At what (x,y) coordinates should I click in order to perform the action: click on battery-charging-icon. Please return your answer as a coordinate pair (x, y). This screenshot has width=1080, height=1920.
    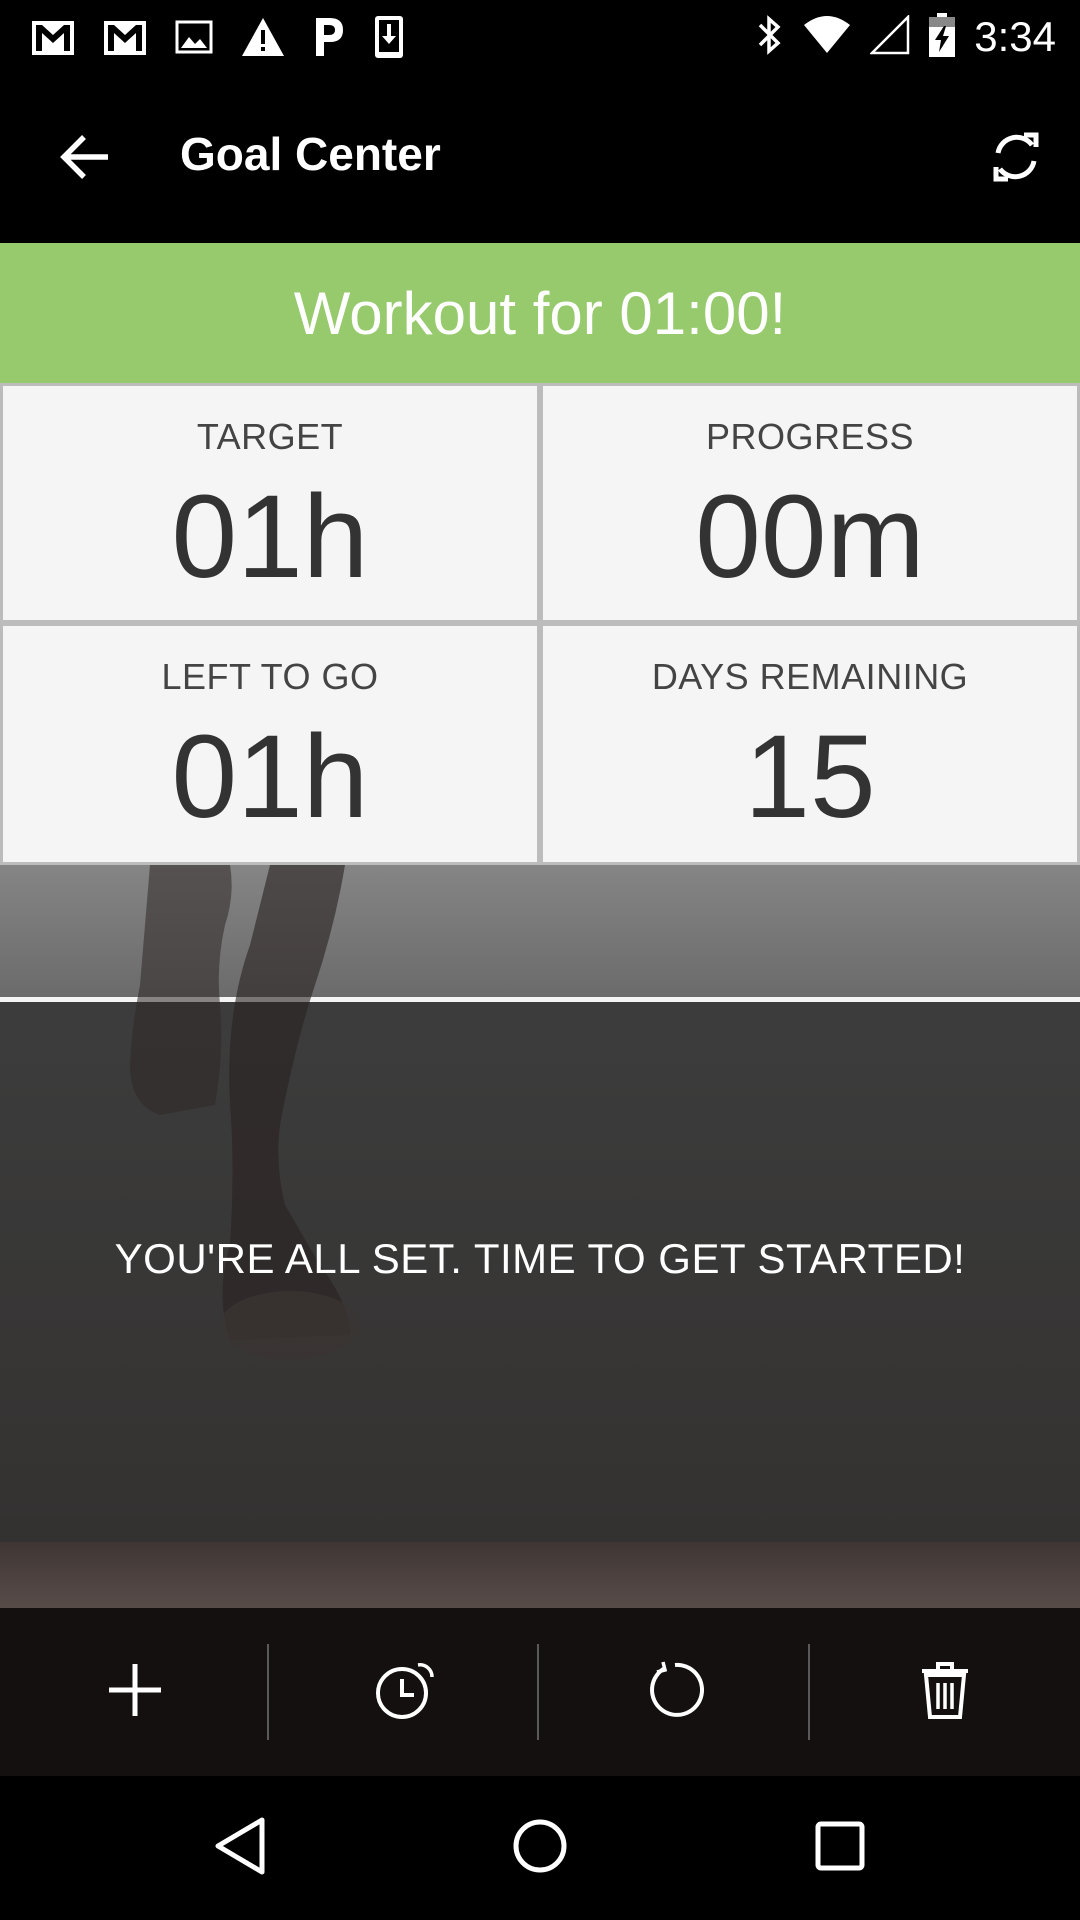
    Looking at the image, I should click on (942, 37).